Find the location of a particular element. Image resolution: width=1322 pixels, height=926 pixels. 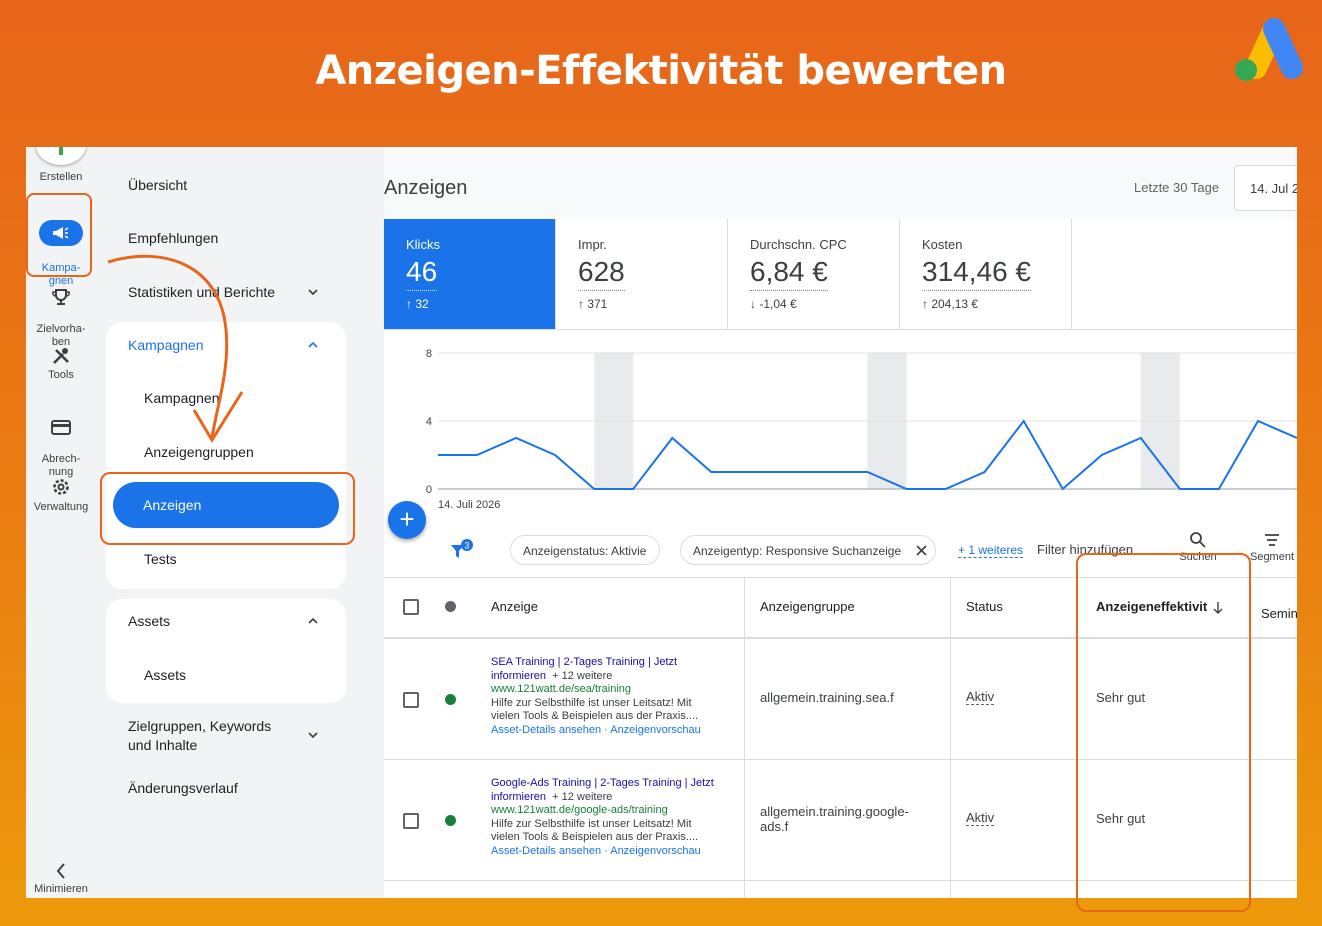

metric-label: Impr. is located at coordinates (592, 244).